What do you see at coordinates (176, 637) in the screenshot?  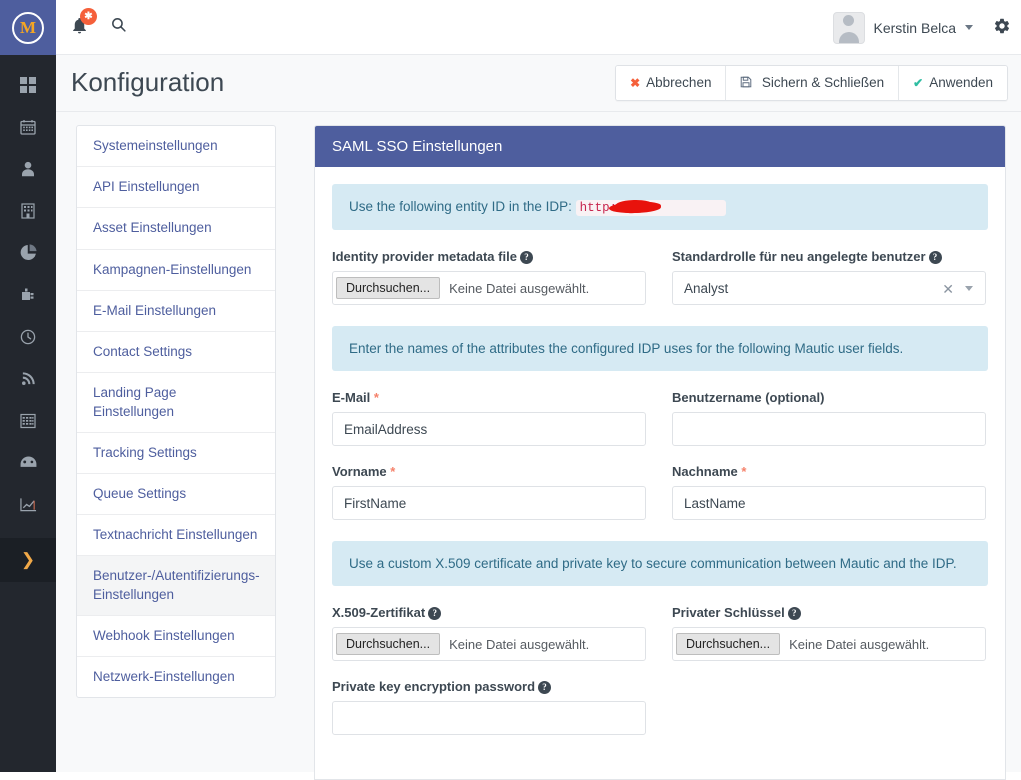 I see `sidebar-item-webhook-settings: Webhook Einstellungen` at bounding box center [176, 637].